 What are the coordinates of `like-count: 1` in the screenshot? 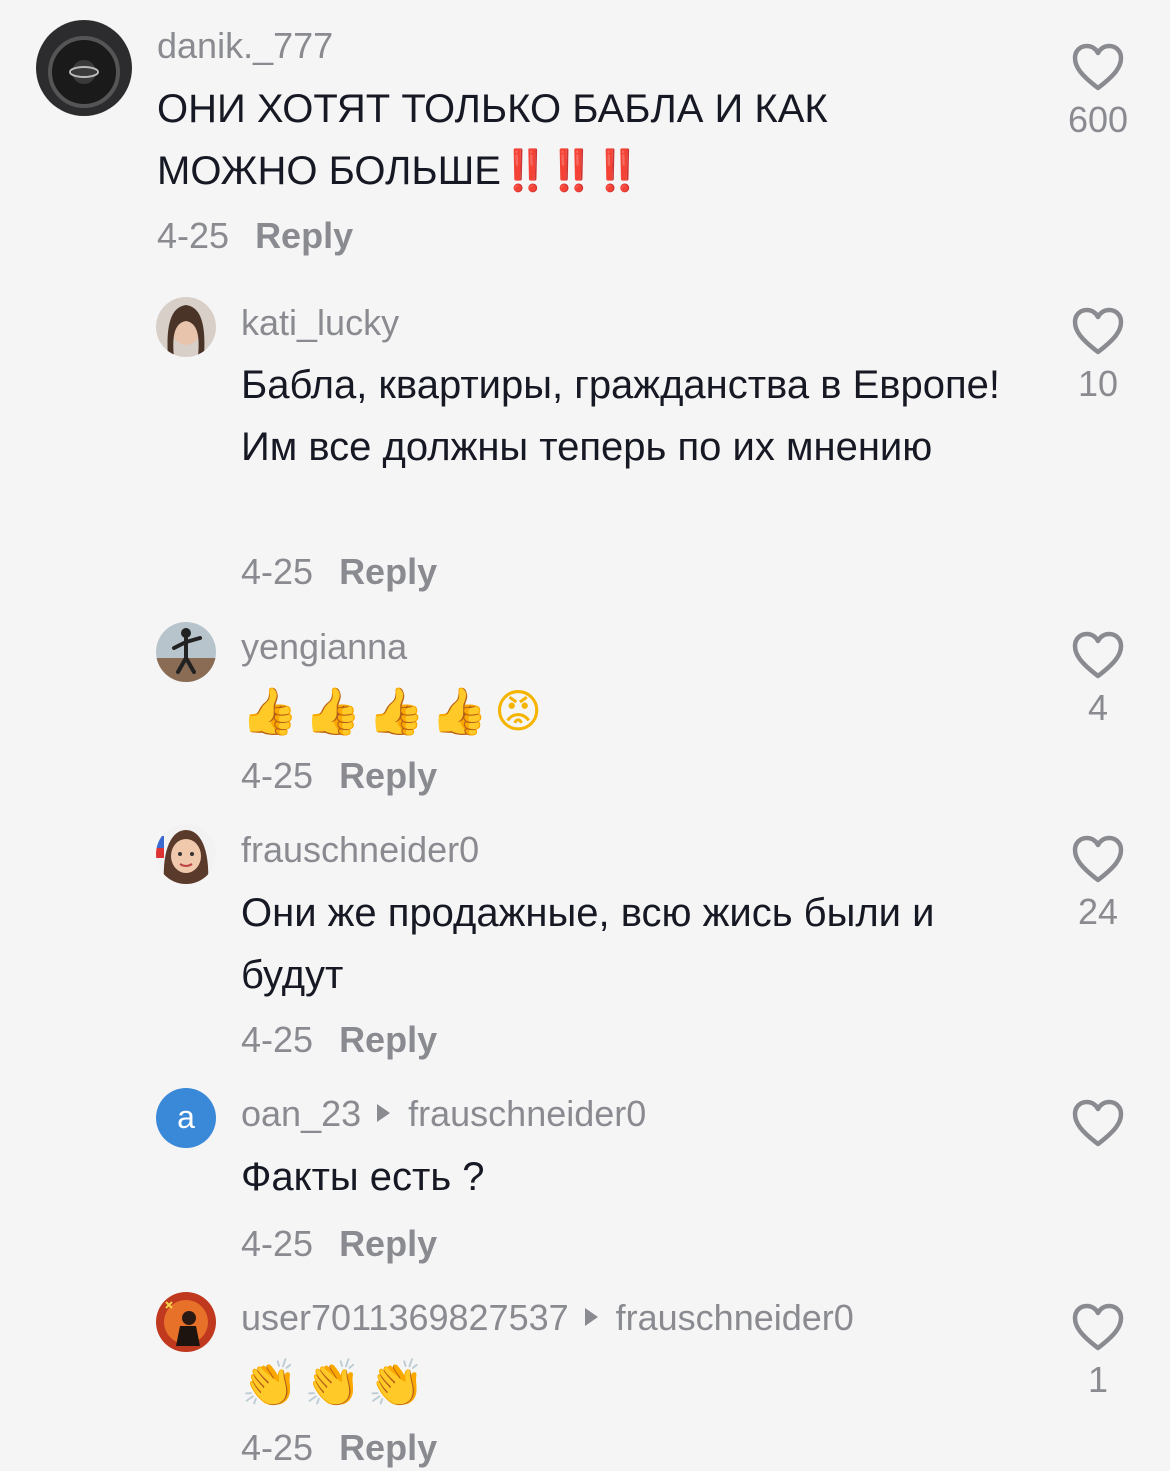 It's located at (1098, 1379).